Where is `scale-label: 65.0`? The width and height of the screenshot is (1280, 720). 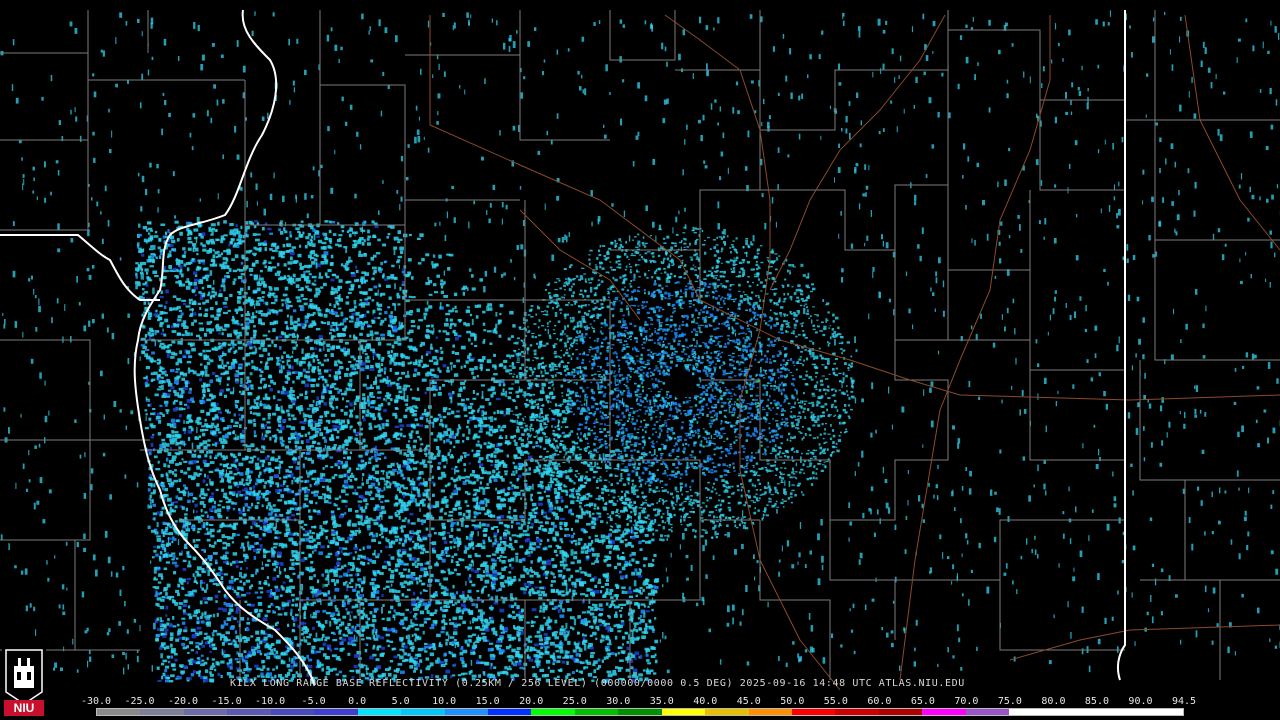
scale-label: 65.0 is located at coordinates (922, 701).